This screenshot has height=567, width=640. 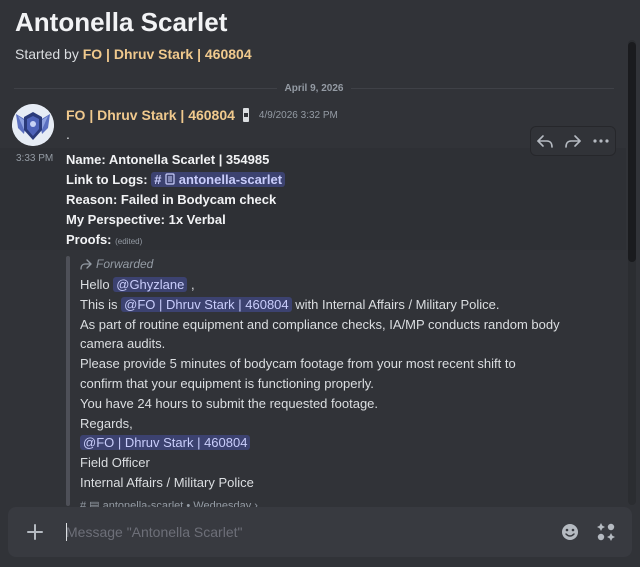 I want to click on comma-text: ,, so click(x=191, y=284).